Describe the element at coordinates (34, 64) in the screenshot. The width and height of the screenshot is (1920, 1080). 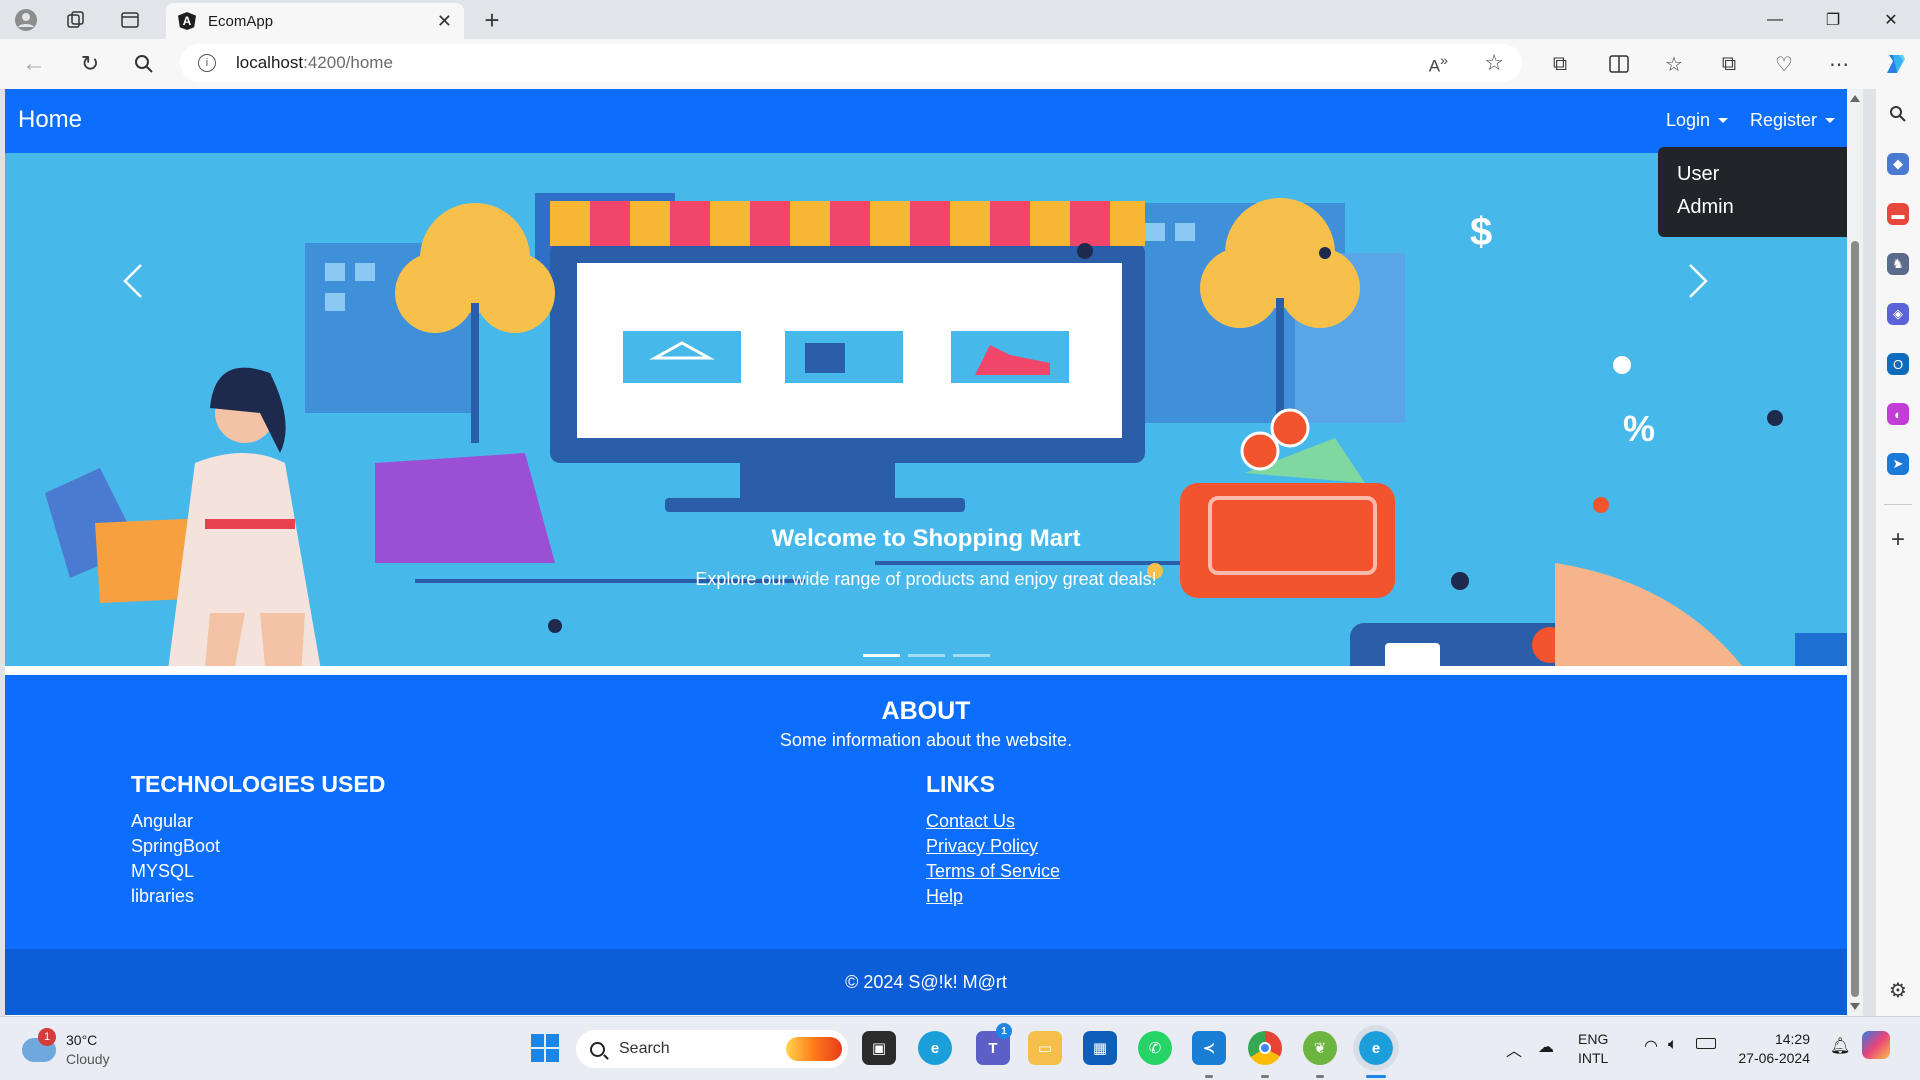
I see `back-icon: ←` at that location.